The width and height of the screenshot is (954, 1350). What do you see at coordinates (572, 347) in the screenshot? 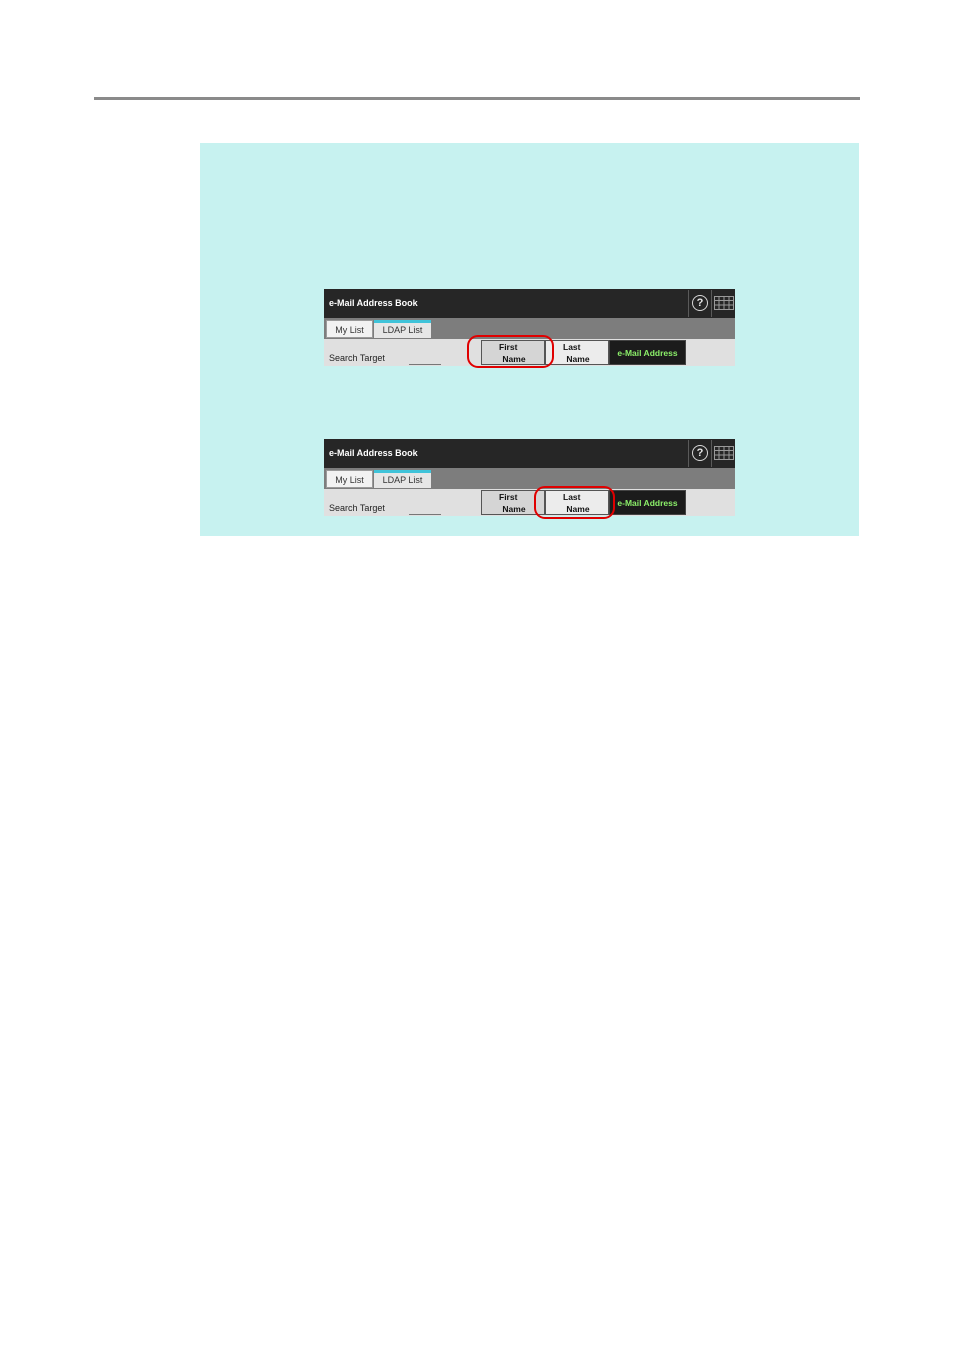
I see `last-name-line1: Last` at bounding box center [572, 347].